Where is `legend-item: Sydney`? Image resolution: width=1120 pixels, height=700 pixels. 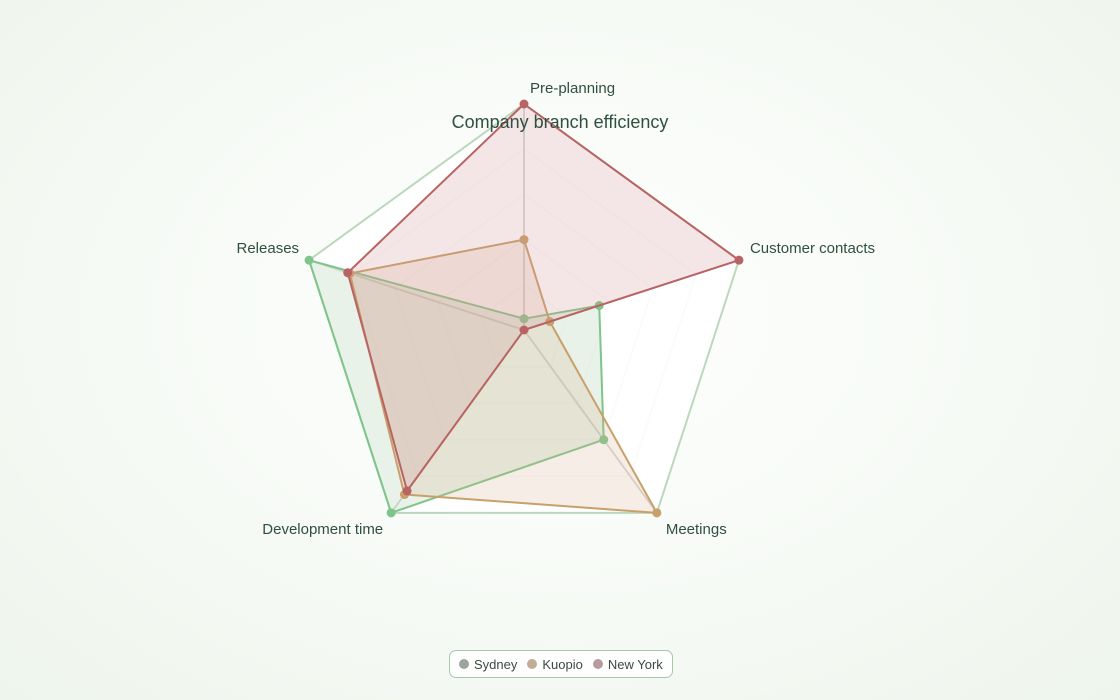
legend-item: Sydney is located at coordinates (488, 664).